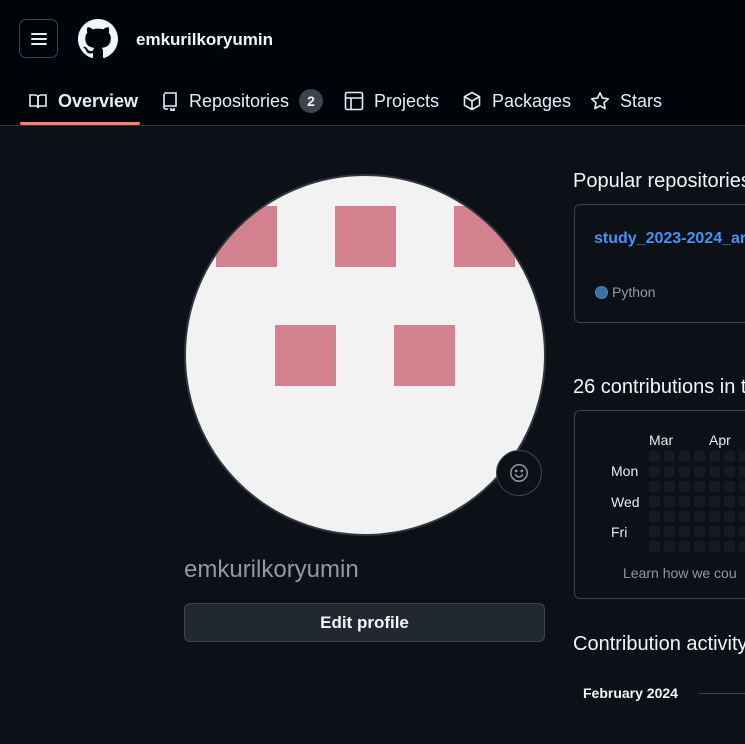  What do you see at coordinates (354, 101) in the screenshot?
I see `table-icon` at bounding box center [354, 101].